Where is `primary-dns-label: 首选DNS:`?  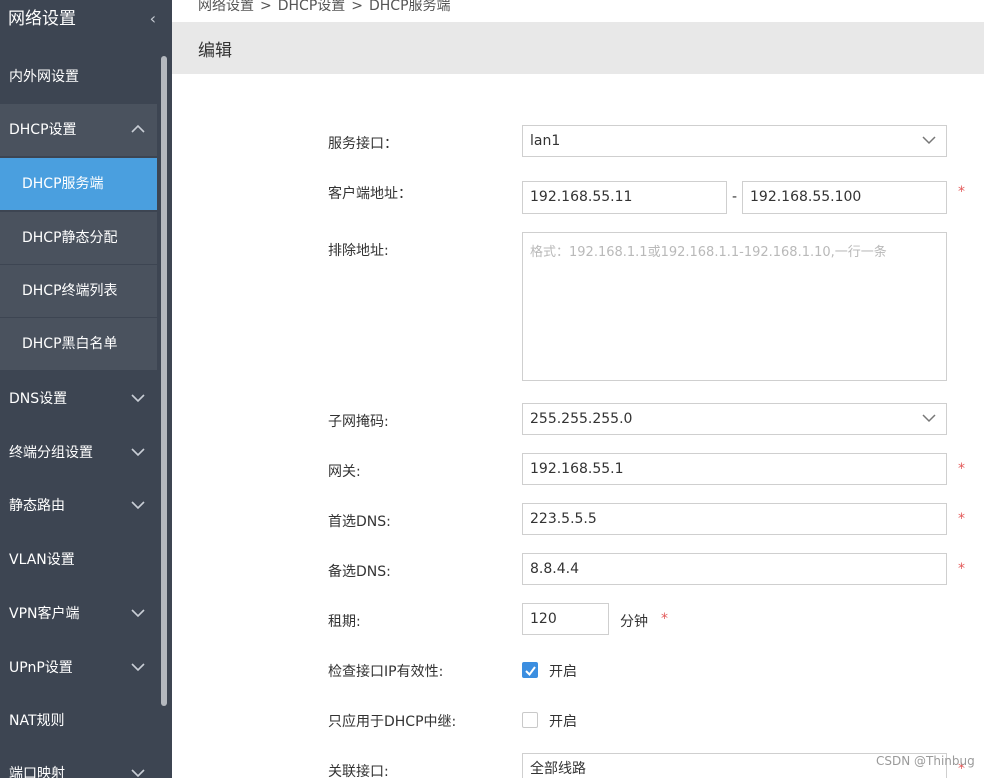
primary-dns-label: 首选DNS: is located at coordinates (359, 522).